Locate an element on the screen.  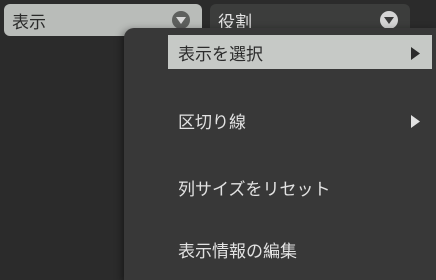
menu-item-select-display: 表示を選択 is located at coordinates (300, 52).